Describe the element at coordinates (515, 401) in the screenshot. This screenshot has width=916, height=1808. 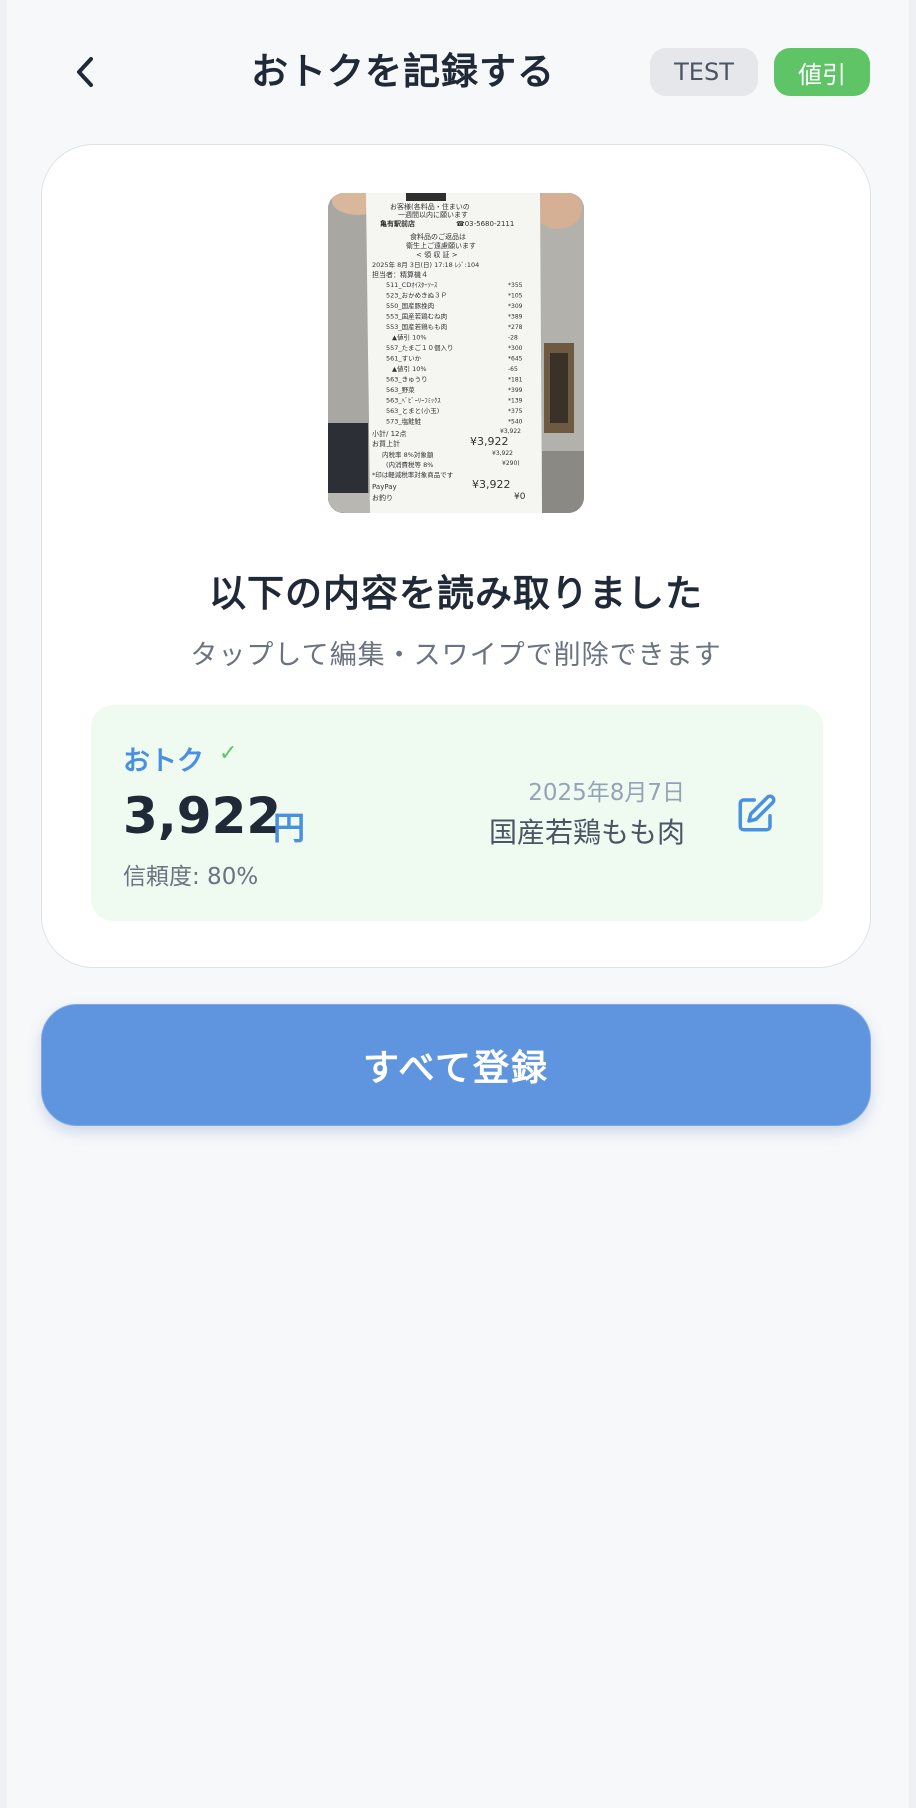
I see `receipt-line-price: *139` at that location.